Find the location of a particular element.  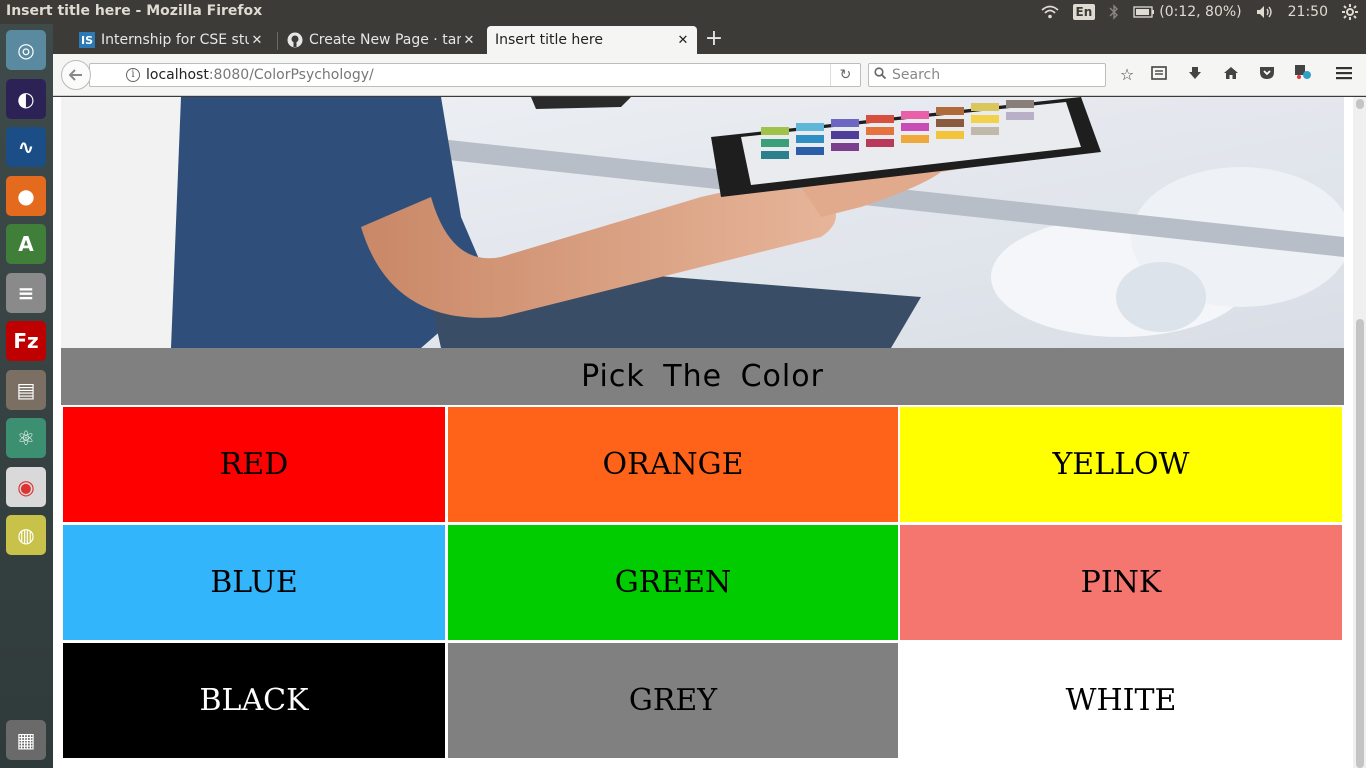

search-input is located at coordinates (992, 75).